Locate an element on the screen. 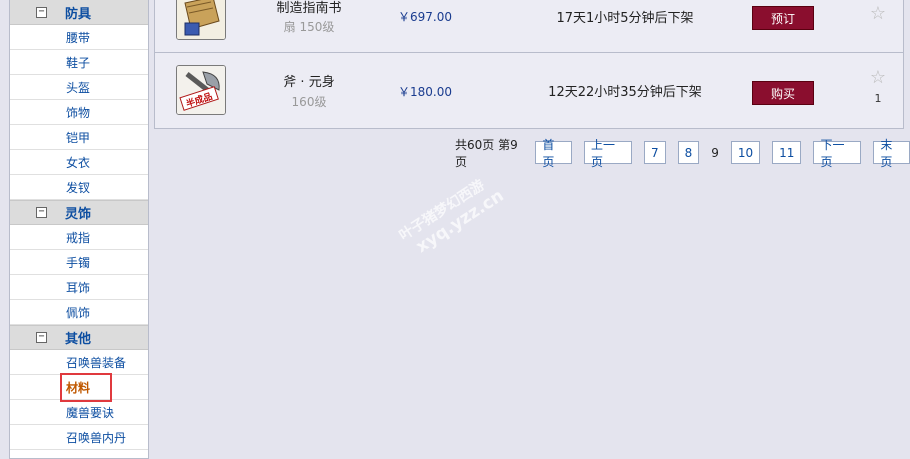 The height and width of the screenshot is (459, 910). sidebar-item-belt: 腰带 is located at coordinates (79, 37).